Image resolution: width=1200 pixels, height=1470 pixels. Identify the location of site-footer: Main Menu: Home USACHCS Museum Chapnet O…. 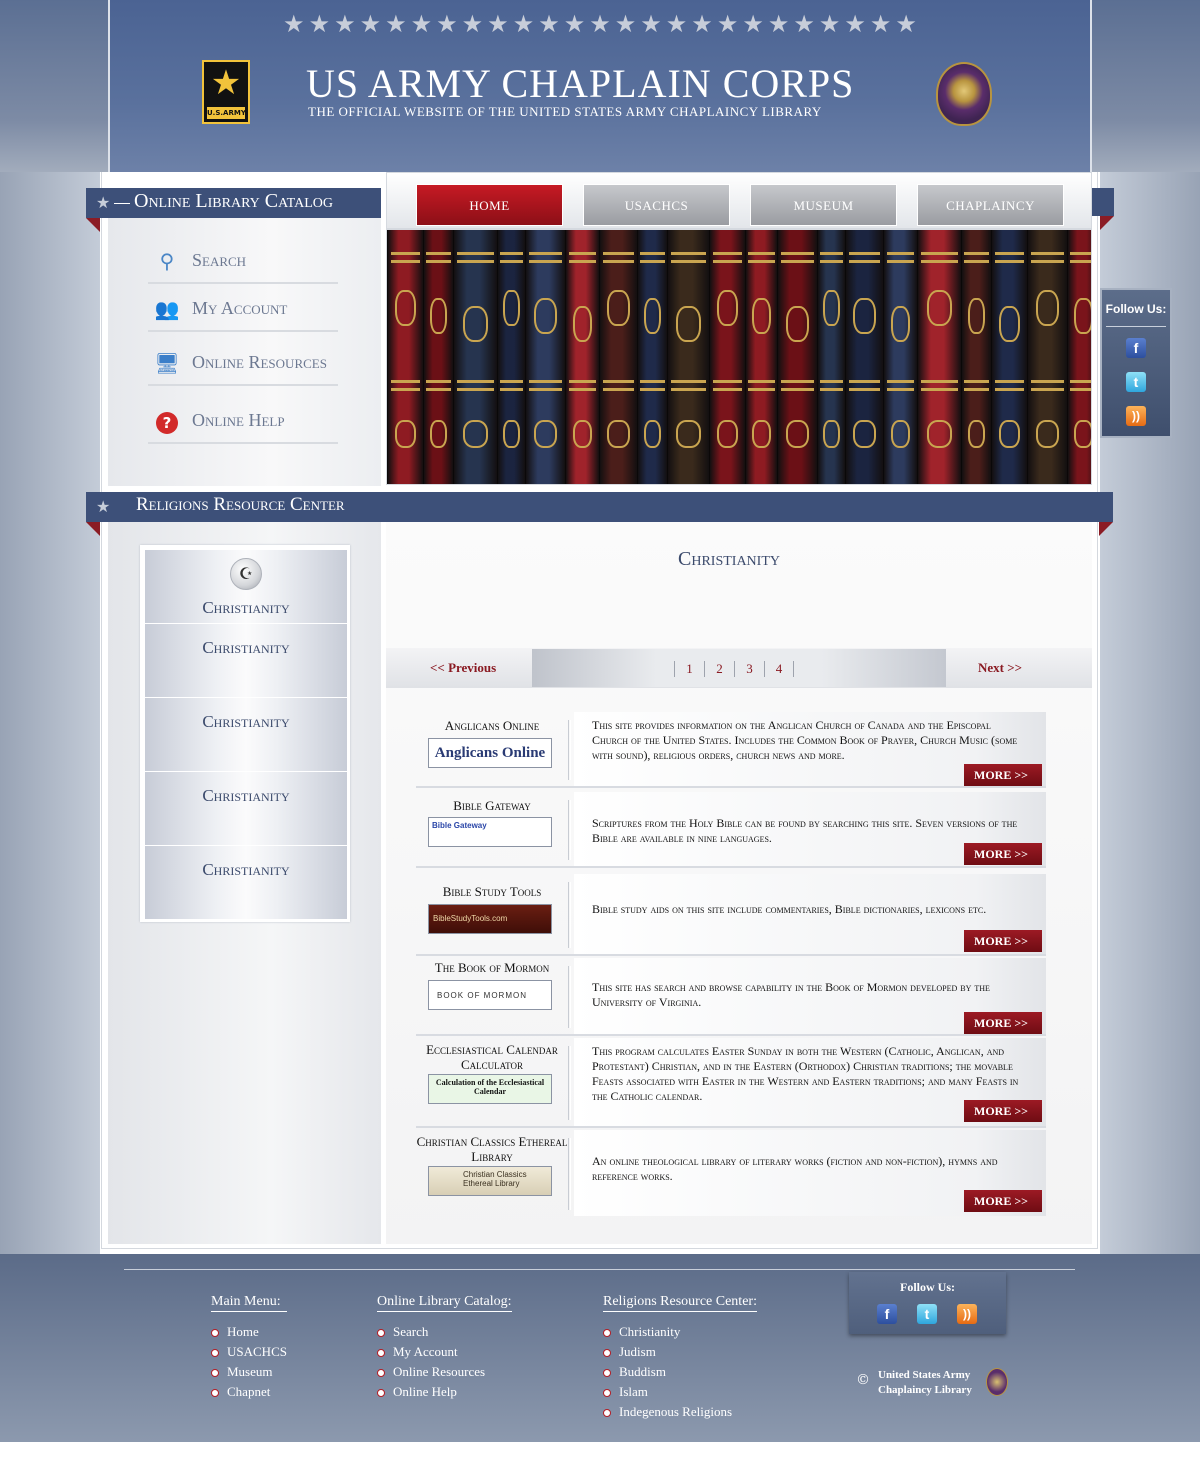
(600, 1348).